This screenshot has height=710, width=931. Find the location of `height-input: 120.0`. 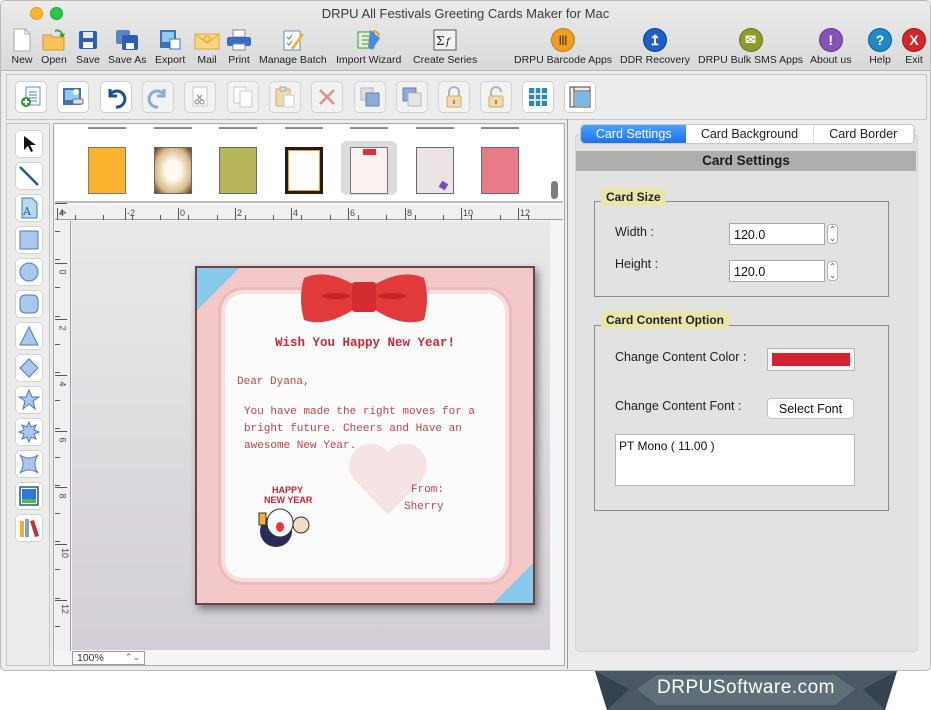

height-input: 120.0 is located at coordinates (777, 271).